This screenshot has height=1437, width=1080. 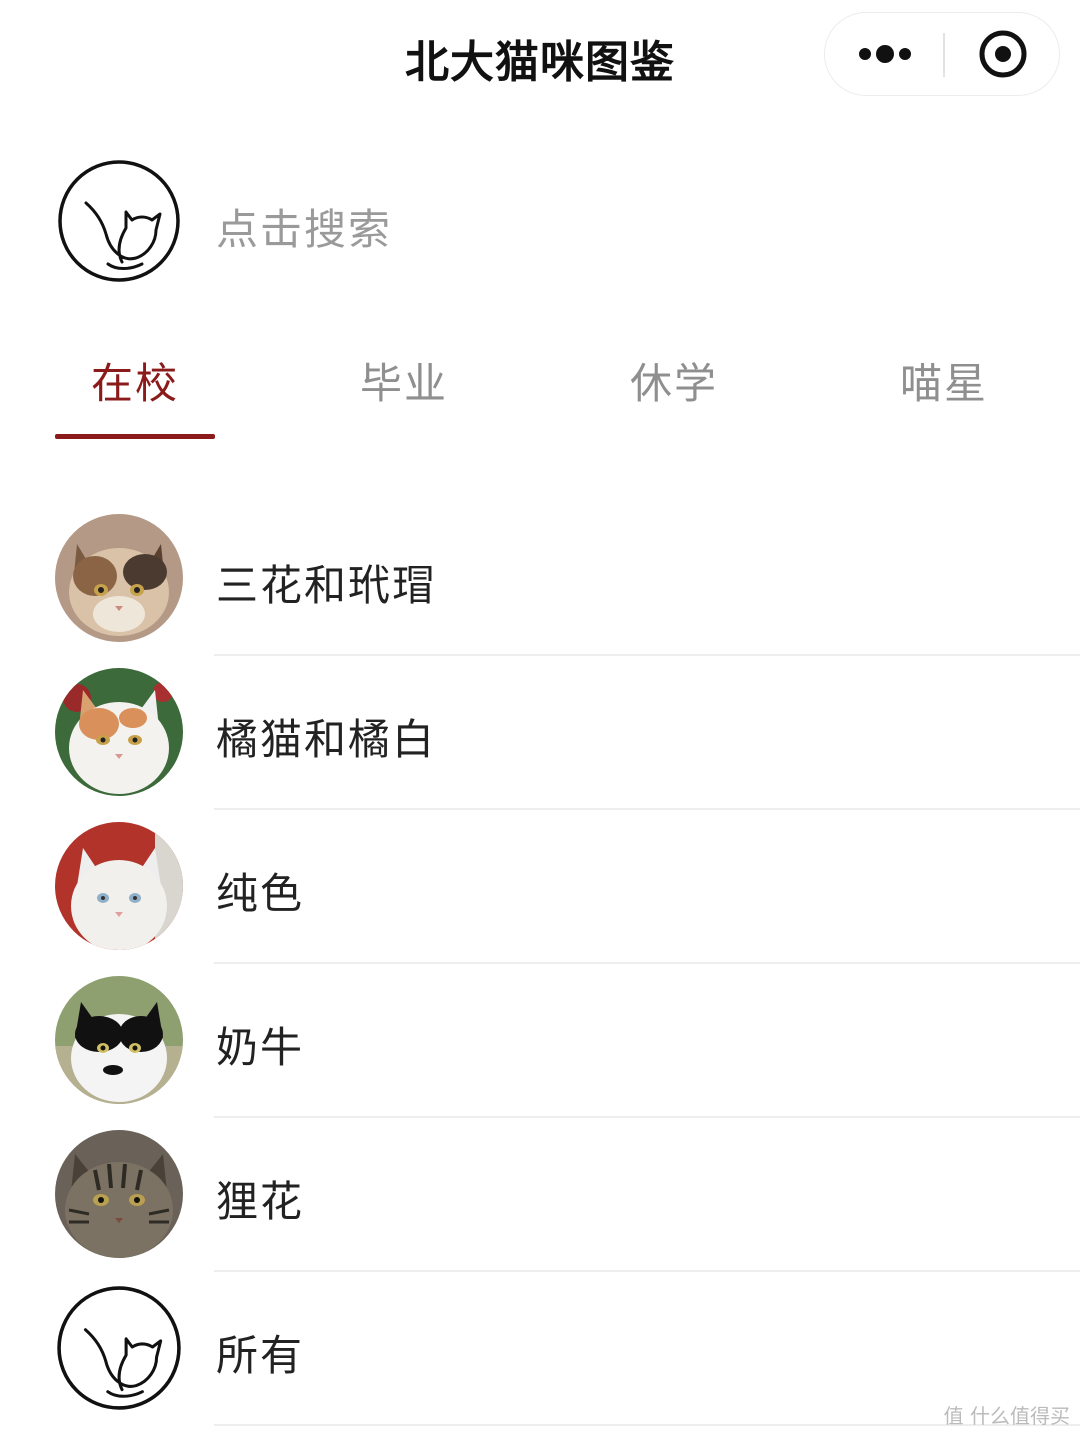 I want to click on list-item-cow-pattern: 奶牛, so click(x=540, y=1041).